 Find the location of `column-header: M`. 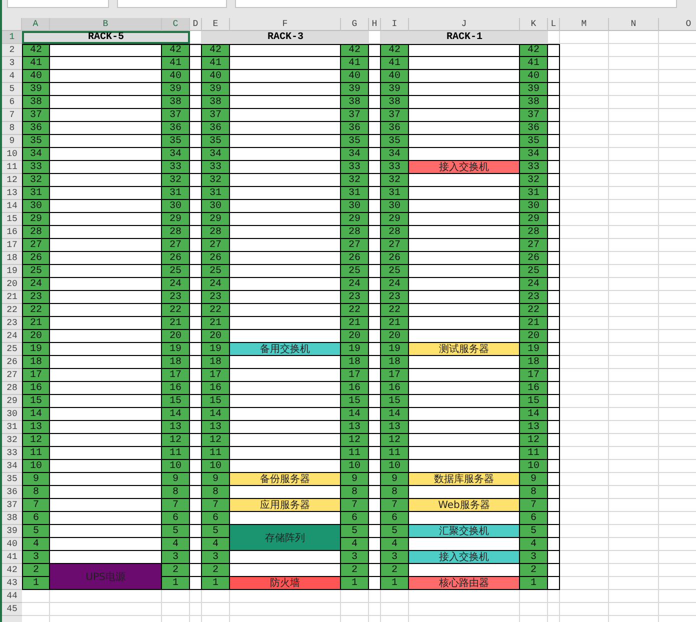

column-header: M is located at coordinates (584, 24).